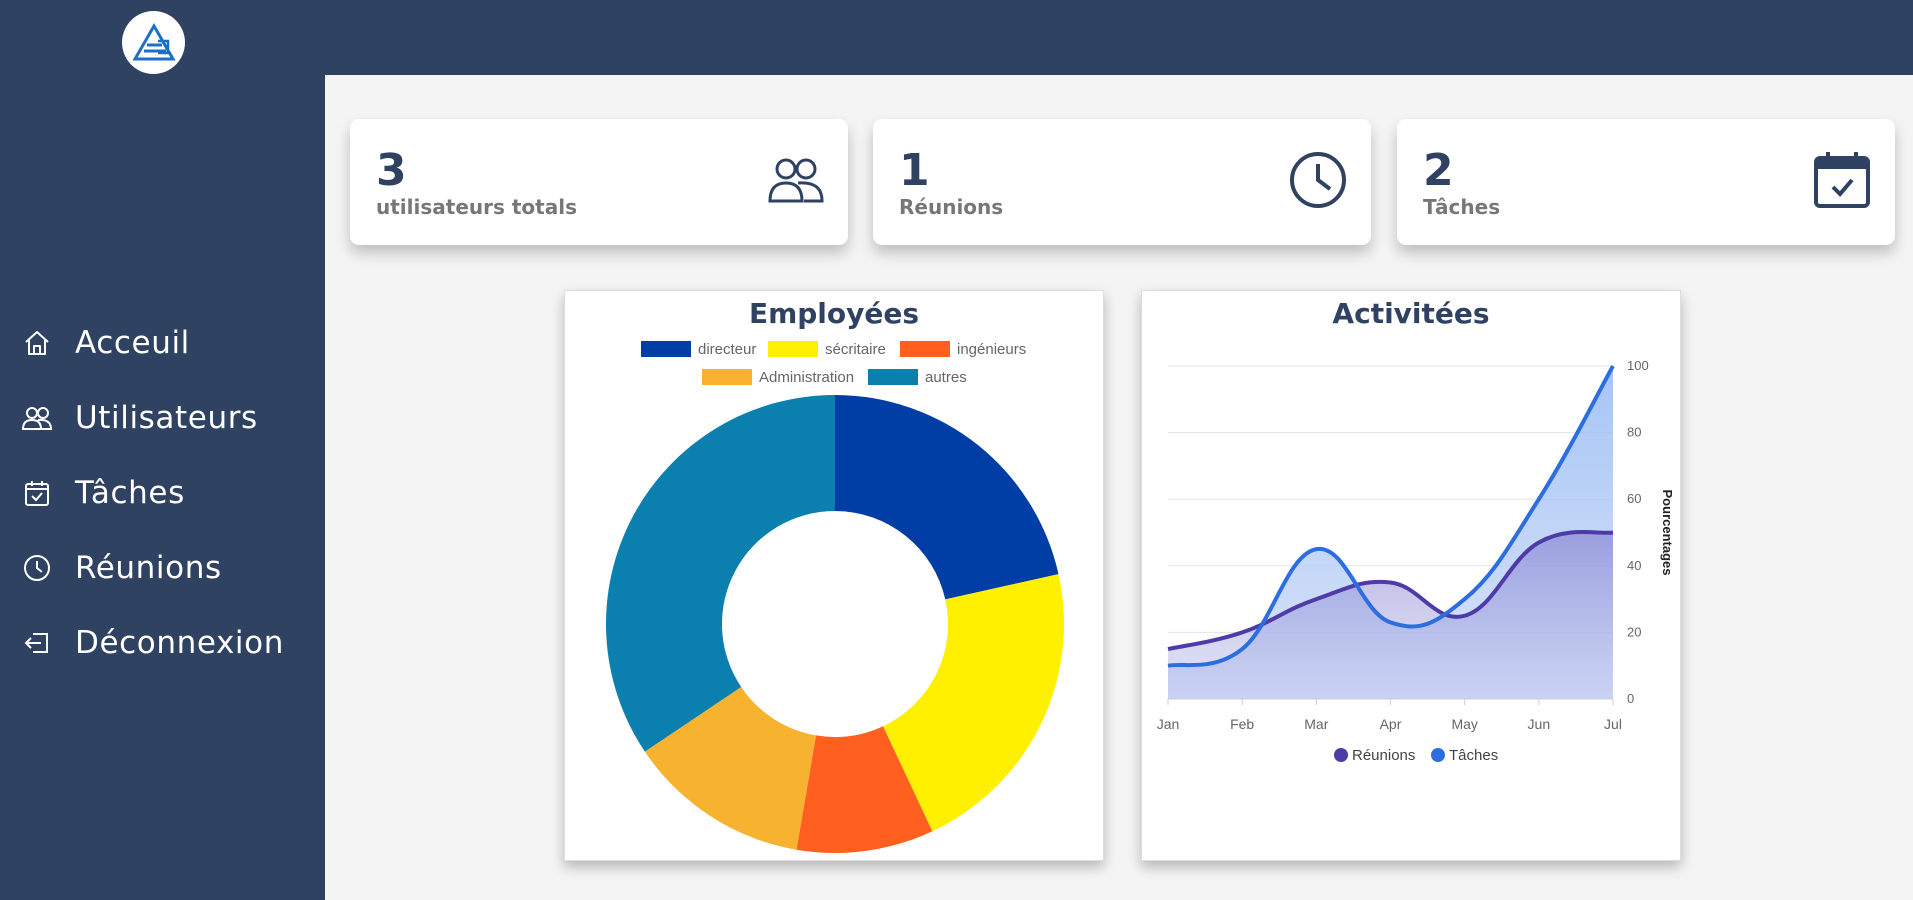 The image size is (1913, 900). What do you see at coordinates (1316, 724) in the screenshot?
I see `x-tick-label: Mar` at bounding box center [1316, 724].